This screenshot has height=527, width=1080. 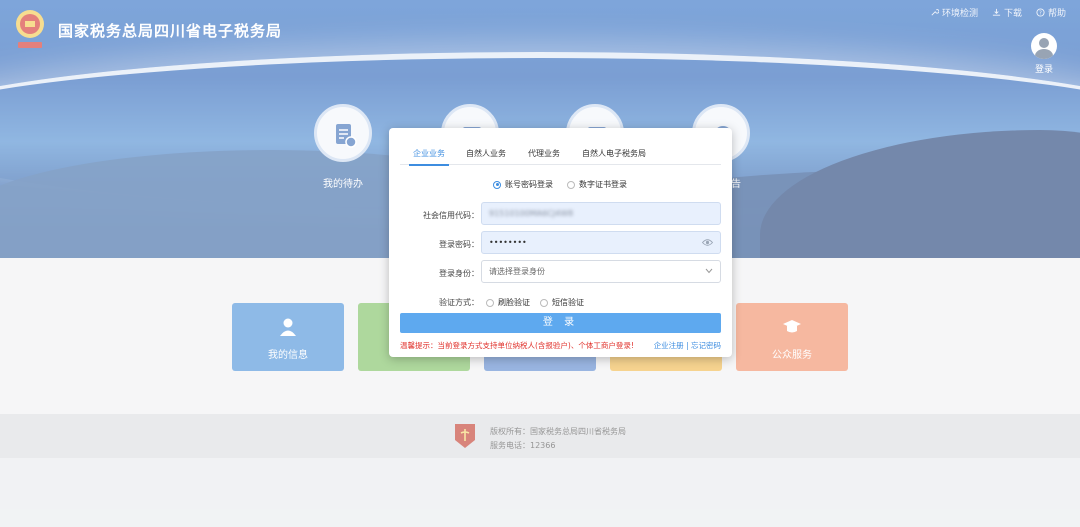 What do you see at coordinates (603, 184) in the screenshot?
I see `radio-certificate-login-label: 数字证书登录` at bounding box center [603, 184].